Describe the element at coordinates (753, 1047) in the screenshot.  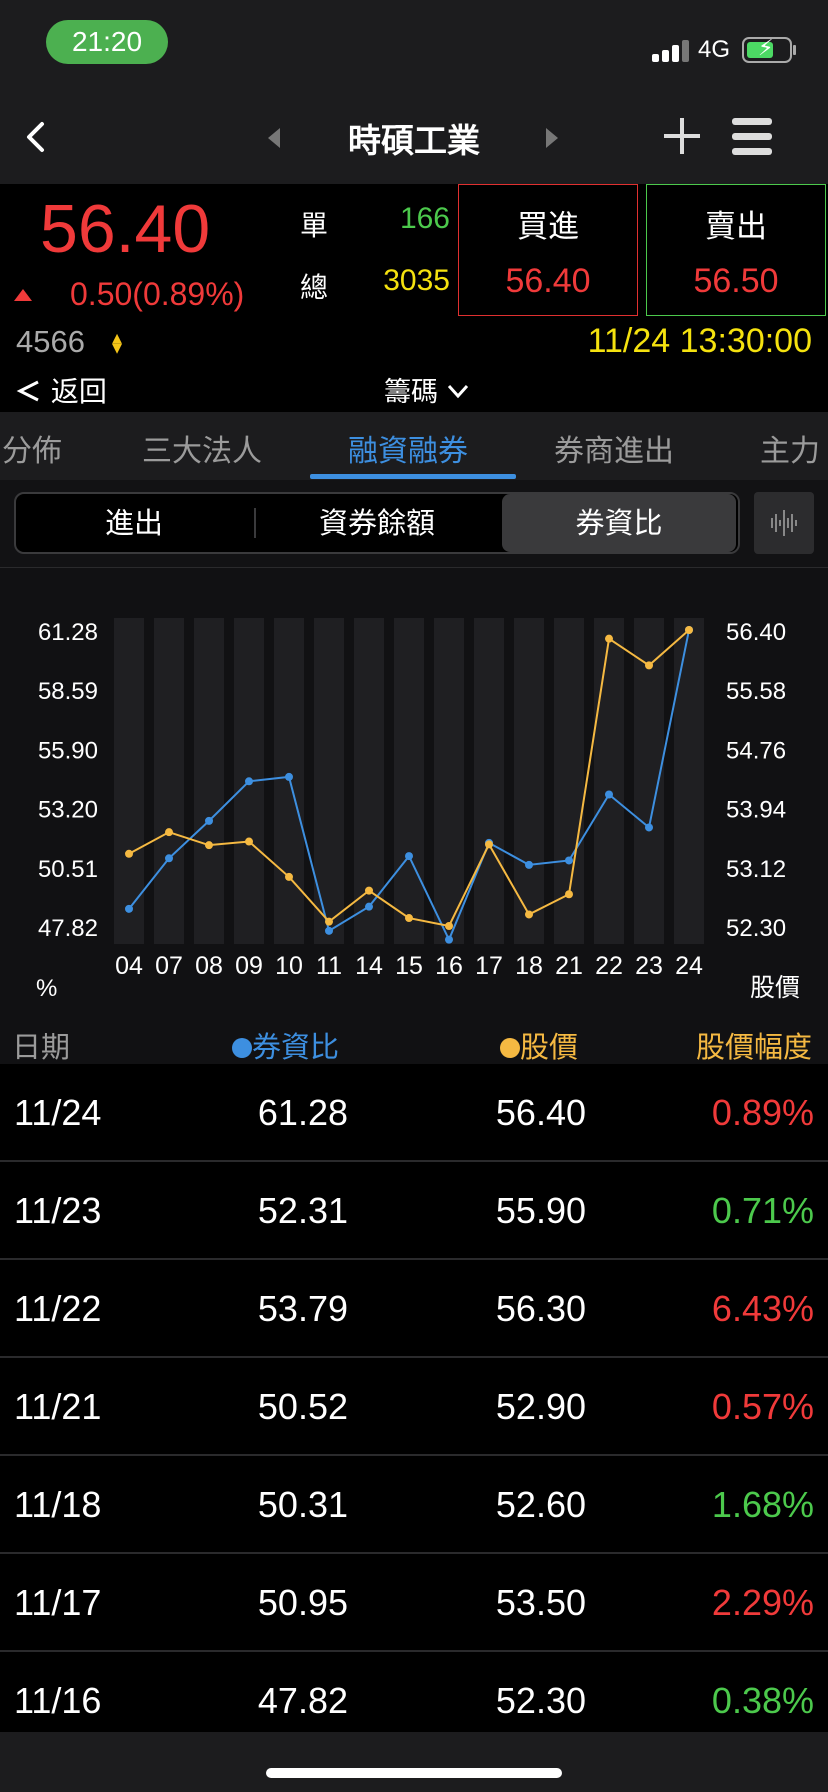
I see `col-pct-header: 股價幅度` at that location.